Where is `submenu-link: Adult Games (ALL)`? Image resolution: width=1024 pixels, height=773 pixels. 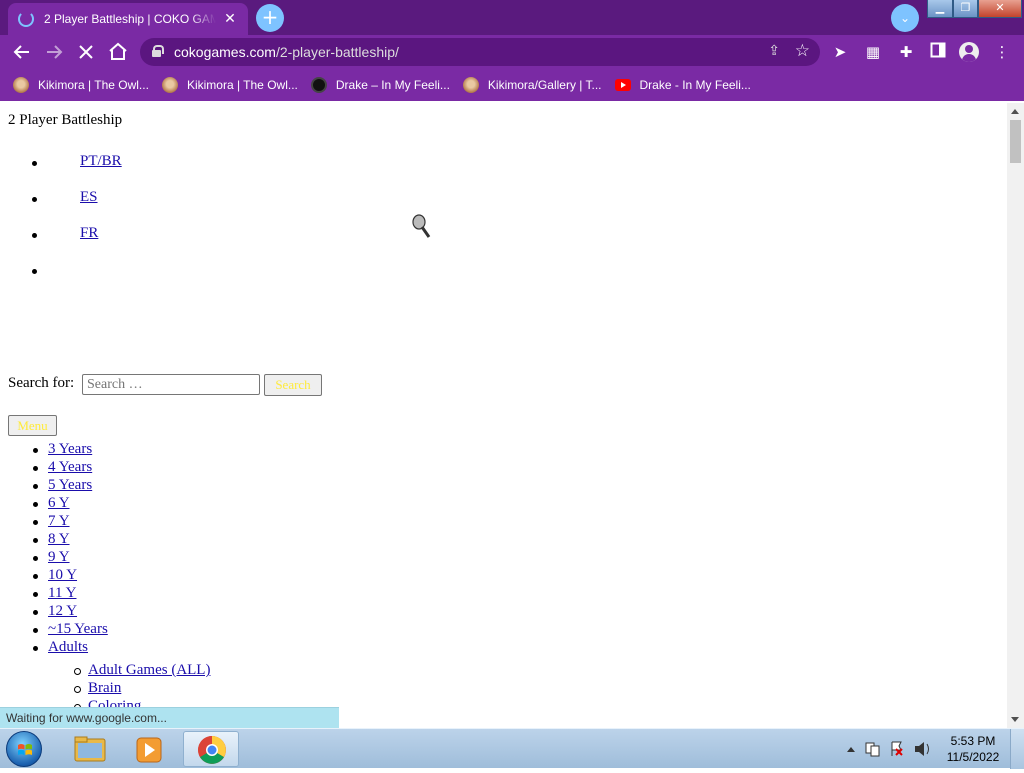
submenu-link: Adult Games (ALL) is located at coordinates (149, 670).